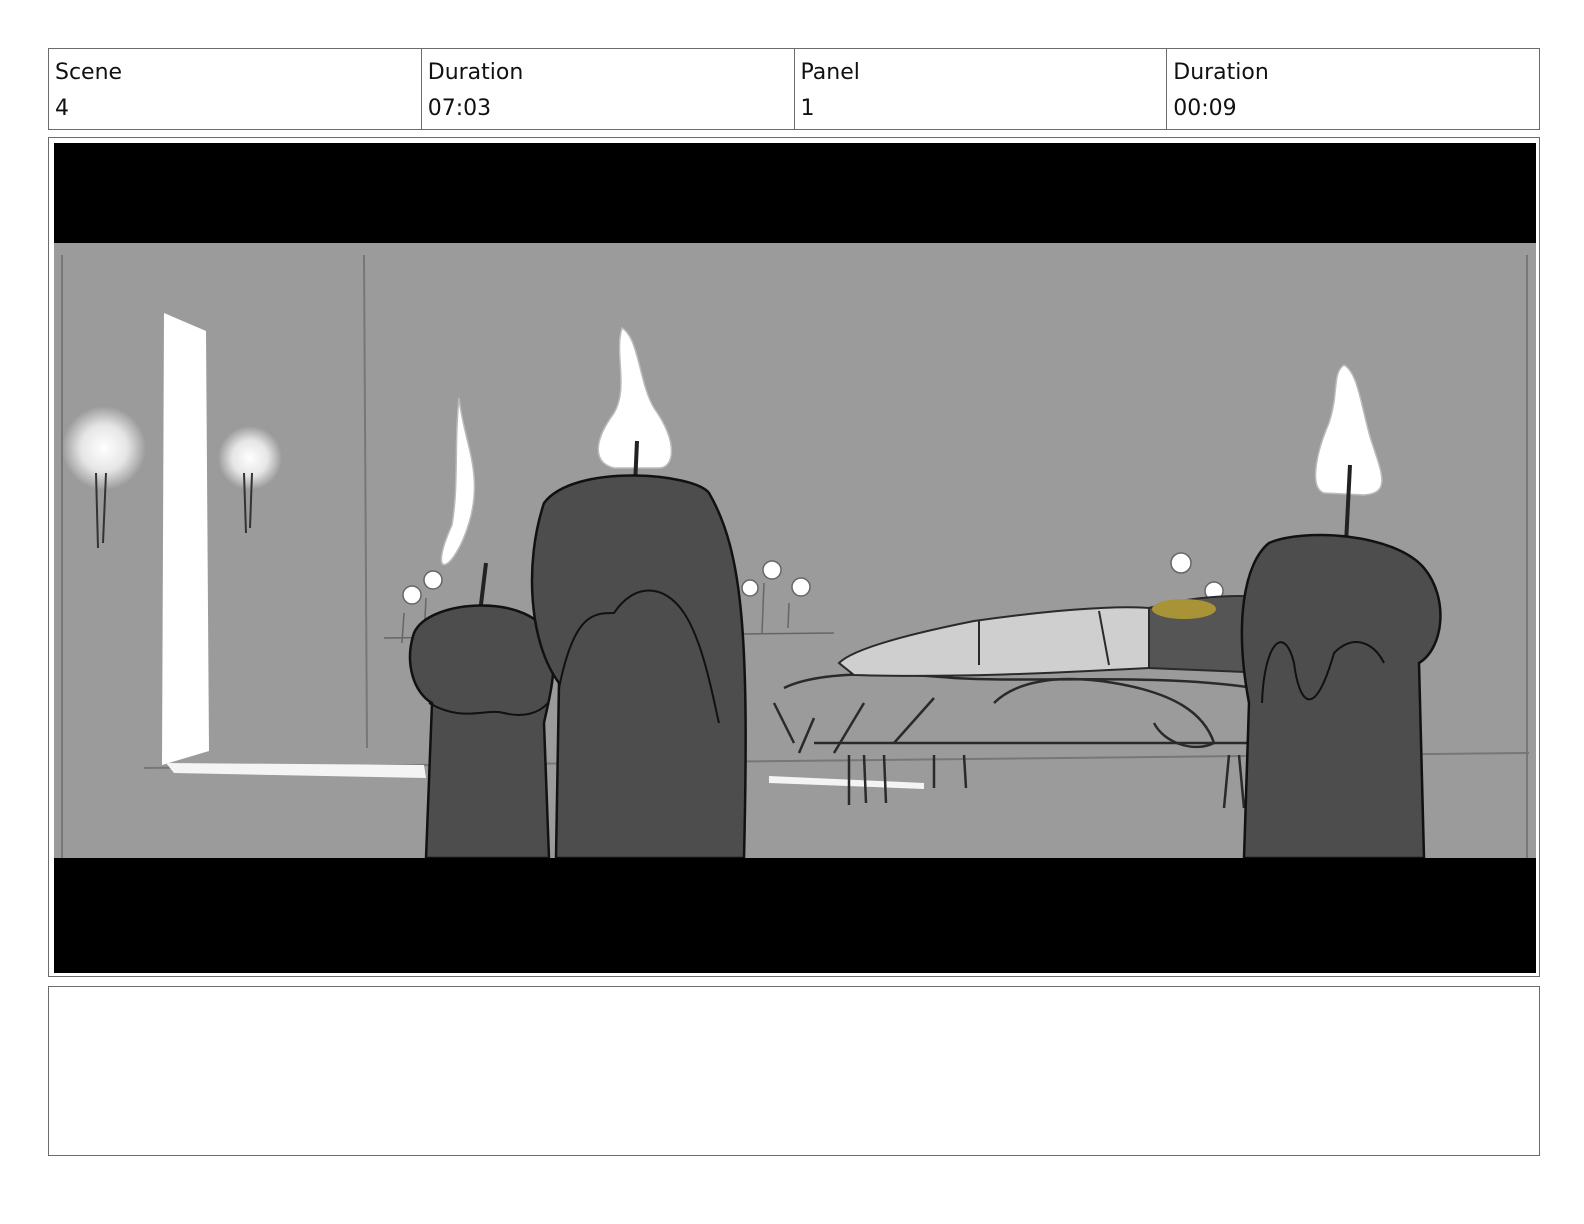  Describe the element at coordinates (830, 72) in the screenshot. I see `panel-label: Panel` at that location.